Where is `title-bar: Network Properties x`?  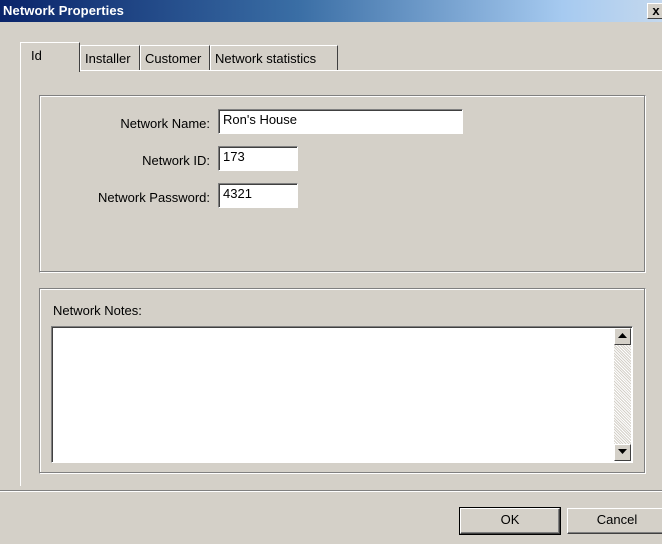 title-bar: Network Properties x is located at coordinates (331, 11).